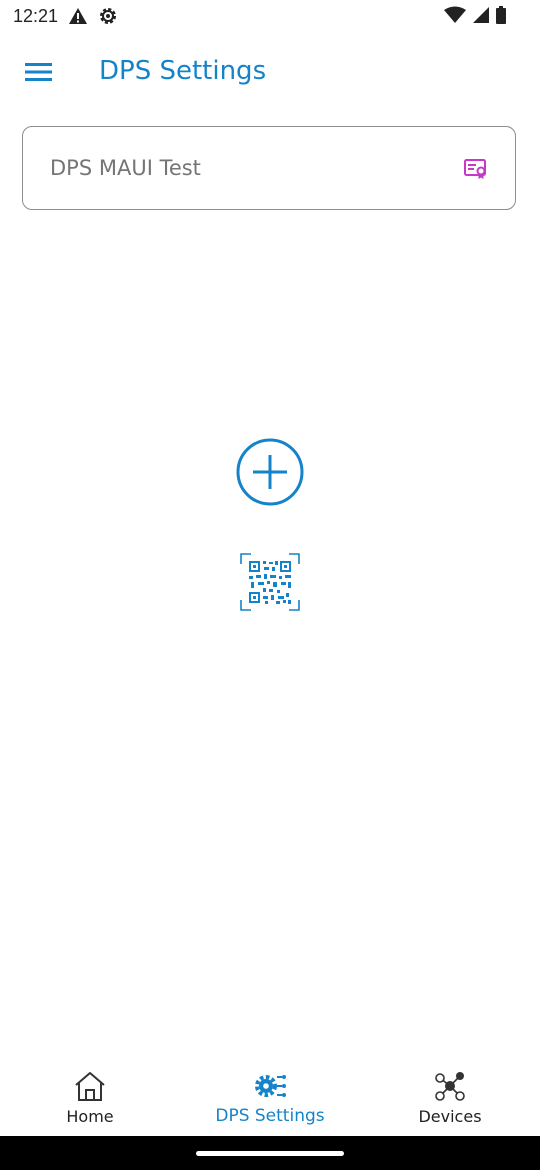  I want to click on page-title: DPS Settings, so click(183, 71).